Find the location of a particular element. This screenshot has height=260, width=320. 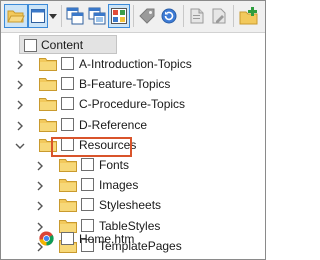

add-folder-button is located at coordinates (249, 16).